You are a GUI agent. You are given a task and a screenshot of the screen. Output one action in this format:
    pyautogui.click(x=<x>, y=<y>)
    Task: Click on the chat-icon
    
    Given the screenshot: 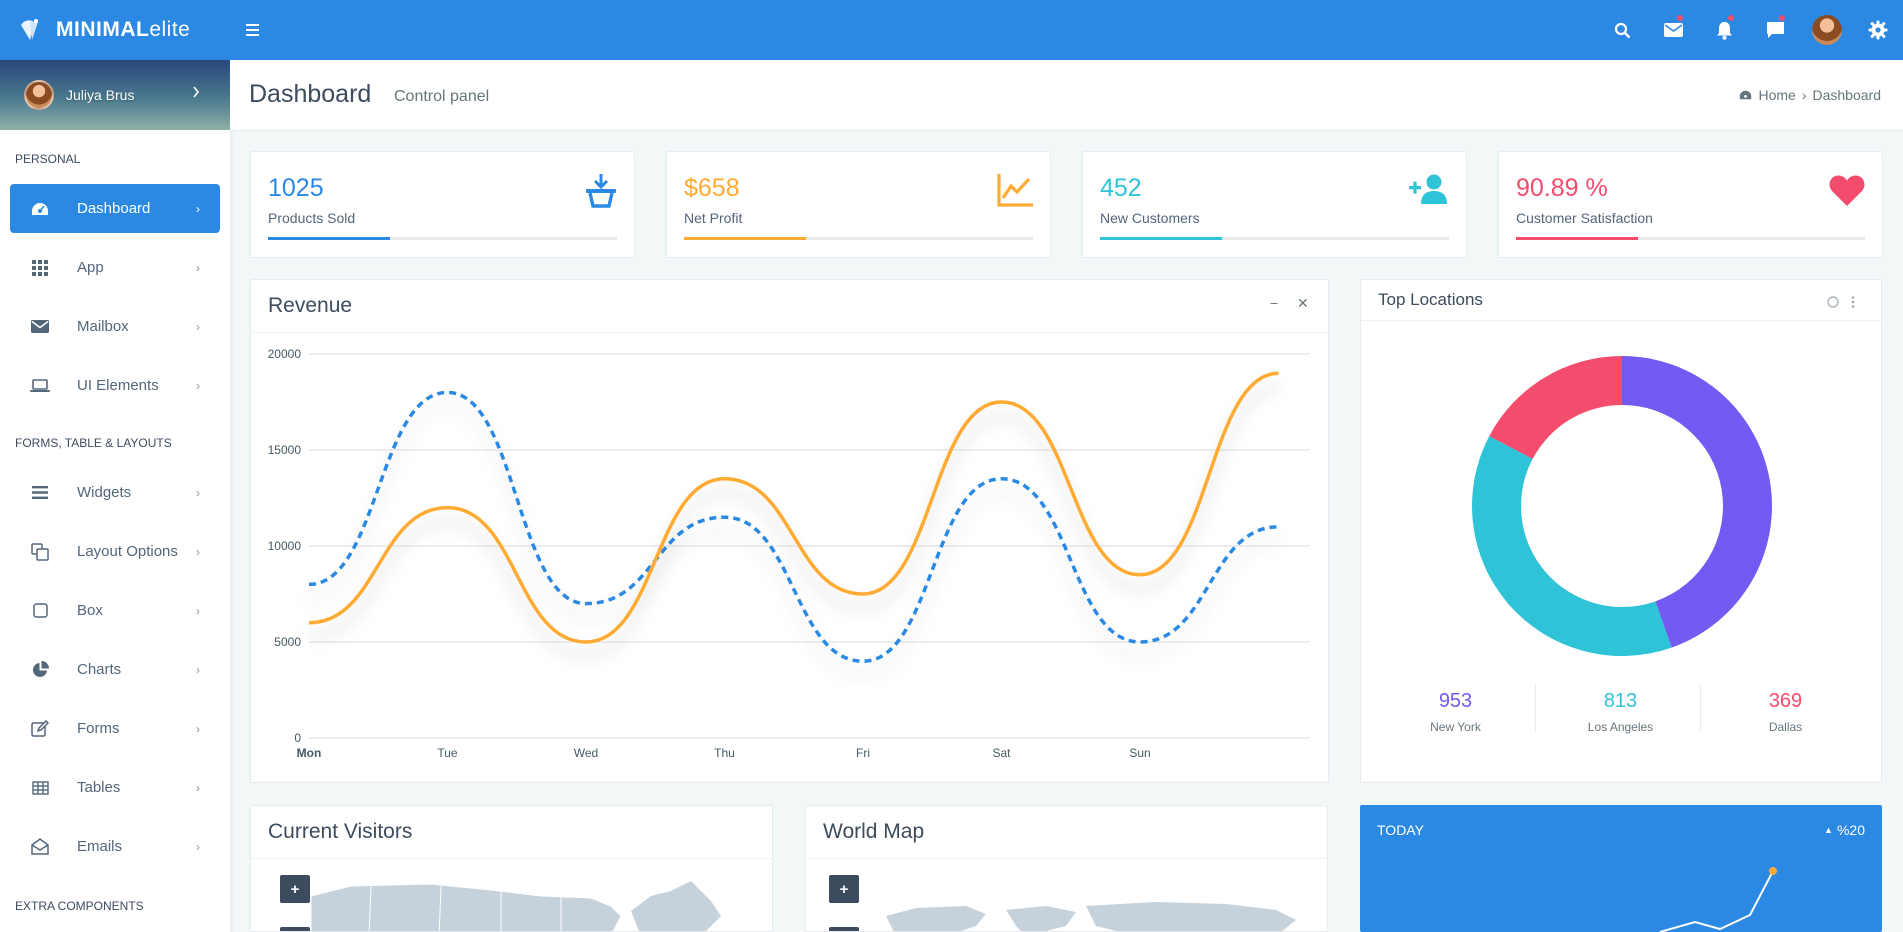 What is the action you would take?
    pyautogui.click(x=1775, y=30)
    